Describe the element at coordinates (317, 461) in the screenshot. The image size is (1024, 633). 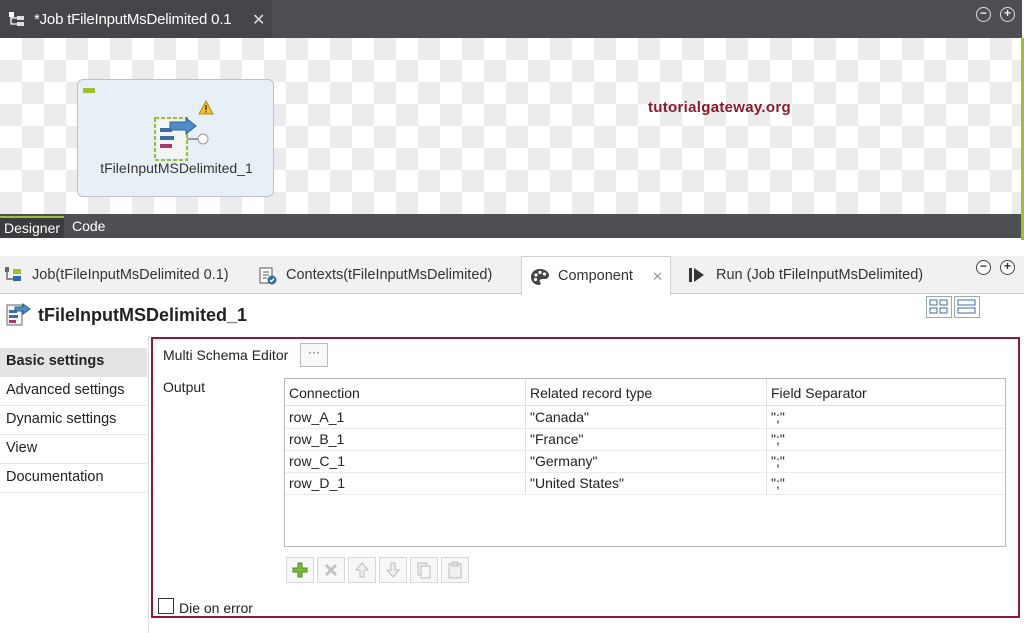
I see `table-cell-connection: row_C_1` at that location.